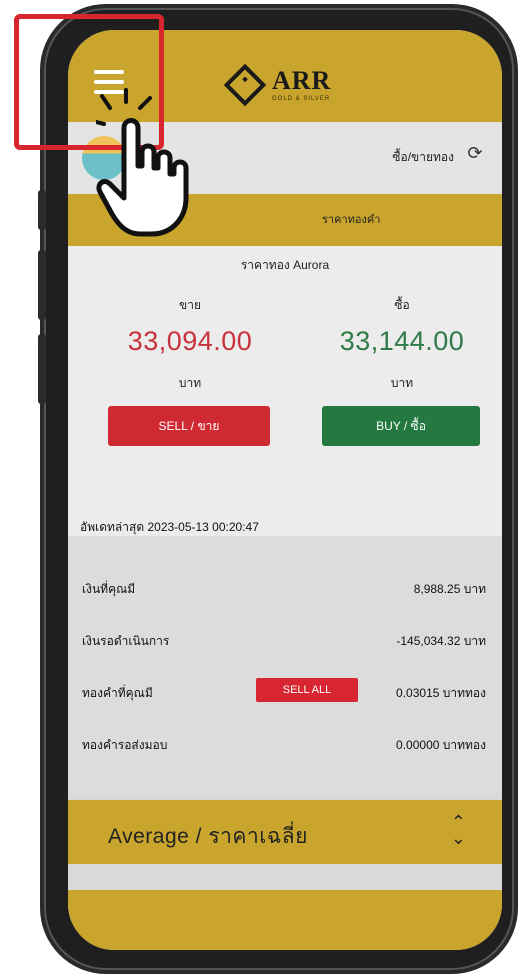  What do you see at coordinates (402, 383) in the screenshot?
I see `buy-unit: บาท` at bounding box center [402, 383].